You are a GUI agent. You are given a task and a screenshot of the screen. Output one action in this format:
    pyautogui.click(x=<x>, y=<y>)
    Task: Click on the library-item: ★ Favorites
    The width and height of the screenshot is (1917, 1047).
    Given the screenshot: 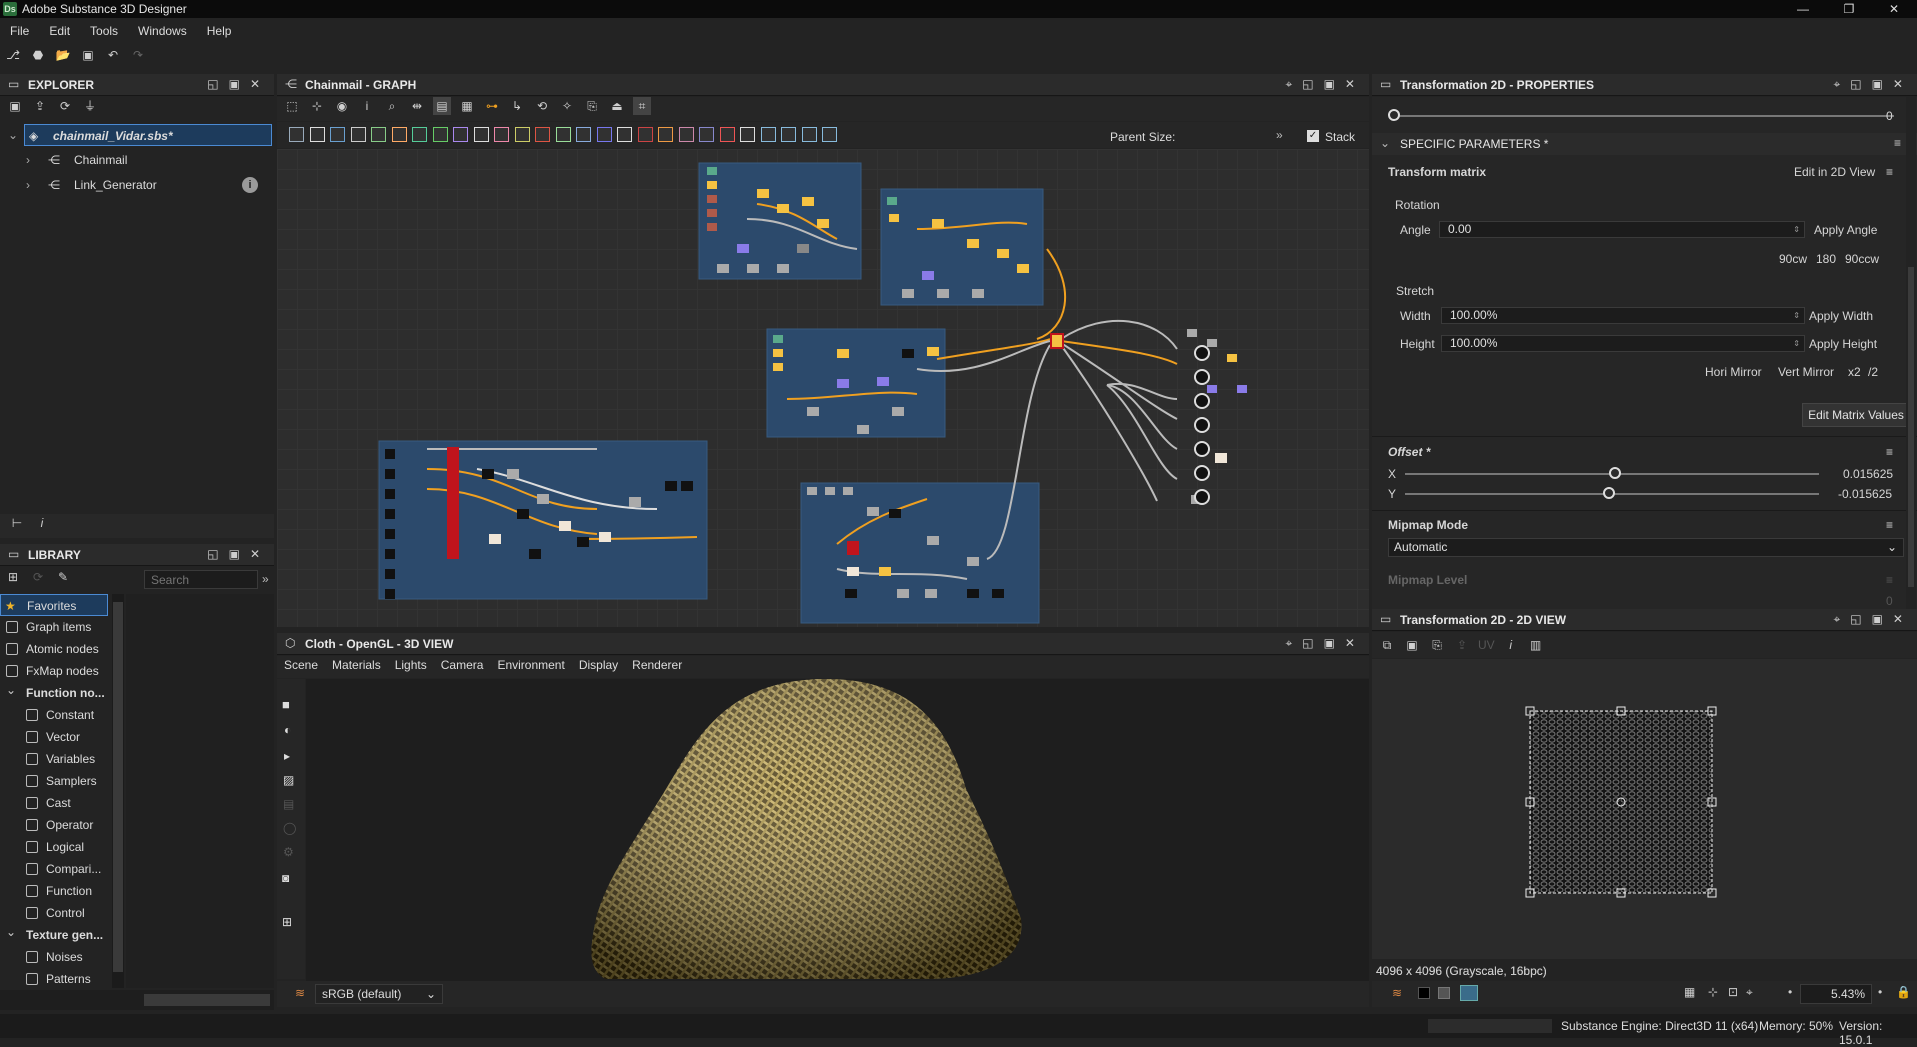 What is the action you would take?
    pyautogui.click(x=54, y=605)
    